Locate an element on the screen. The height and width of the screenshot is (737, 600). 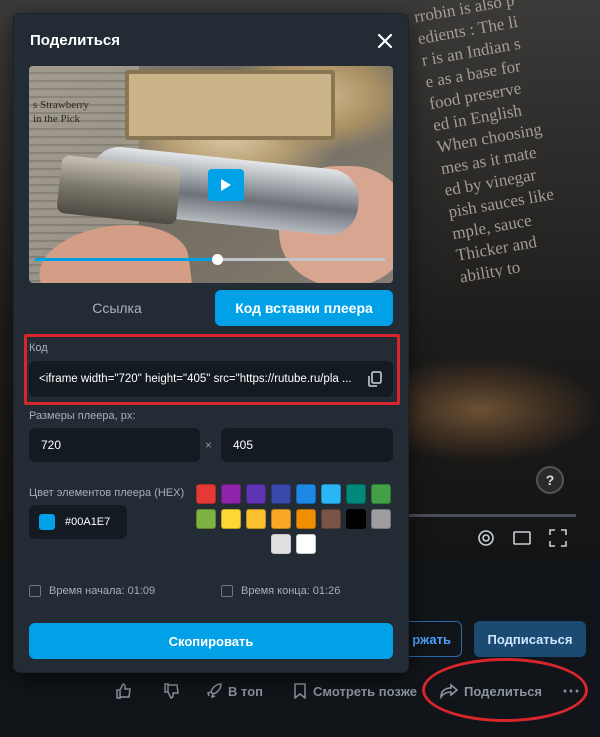
play-button is located at coordinates (226, 185).